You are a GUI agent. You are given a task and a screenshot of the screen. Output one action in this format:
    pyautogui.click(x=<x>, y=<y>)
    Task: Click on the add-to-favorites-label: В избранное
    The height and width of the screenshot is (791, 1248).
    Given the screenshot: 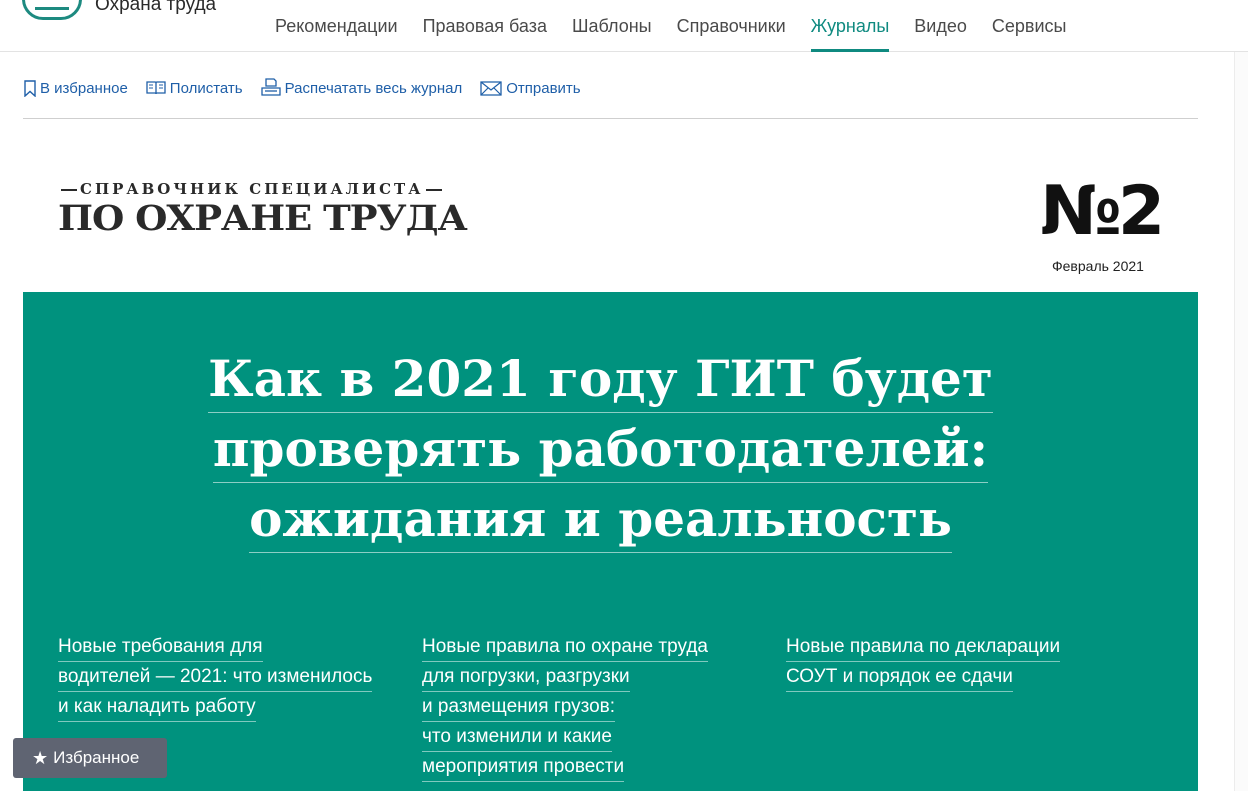 What is the action you would take?
    pyautogui.click(x=84, y=88)
    